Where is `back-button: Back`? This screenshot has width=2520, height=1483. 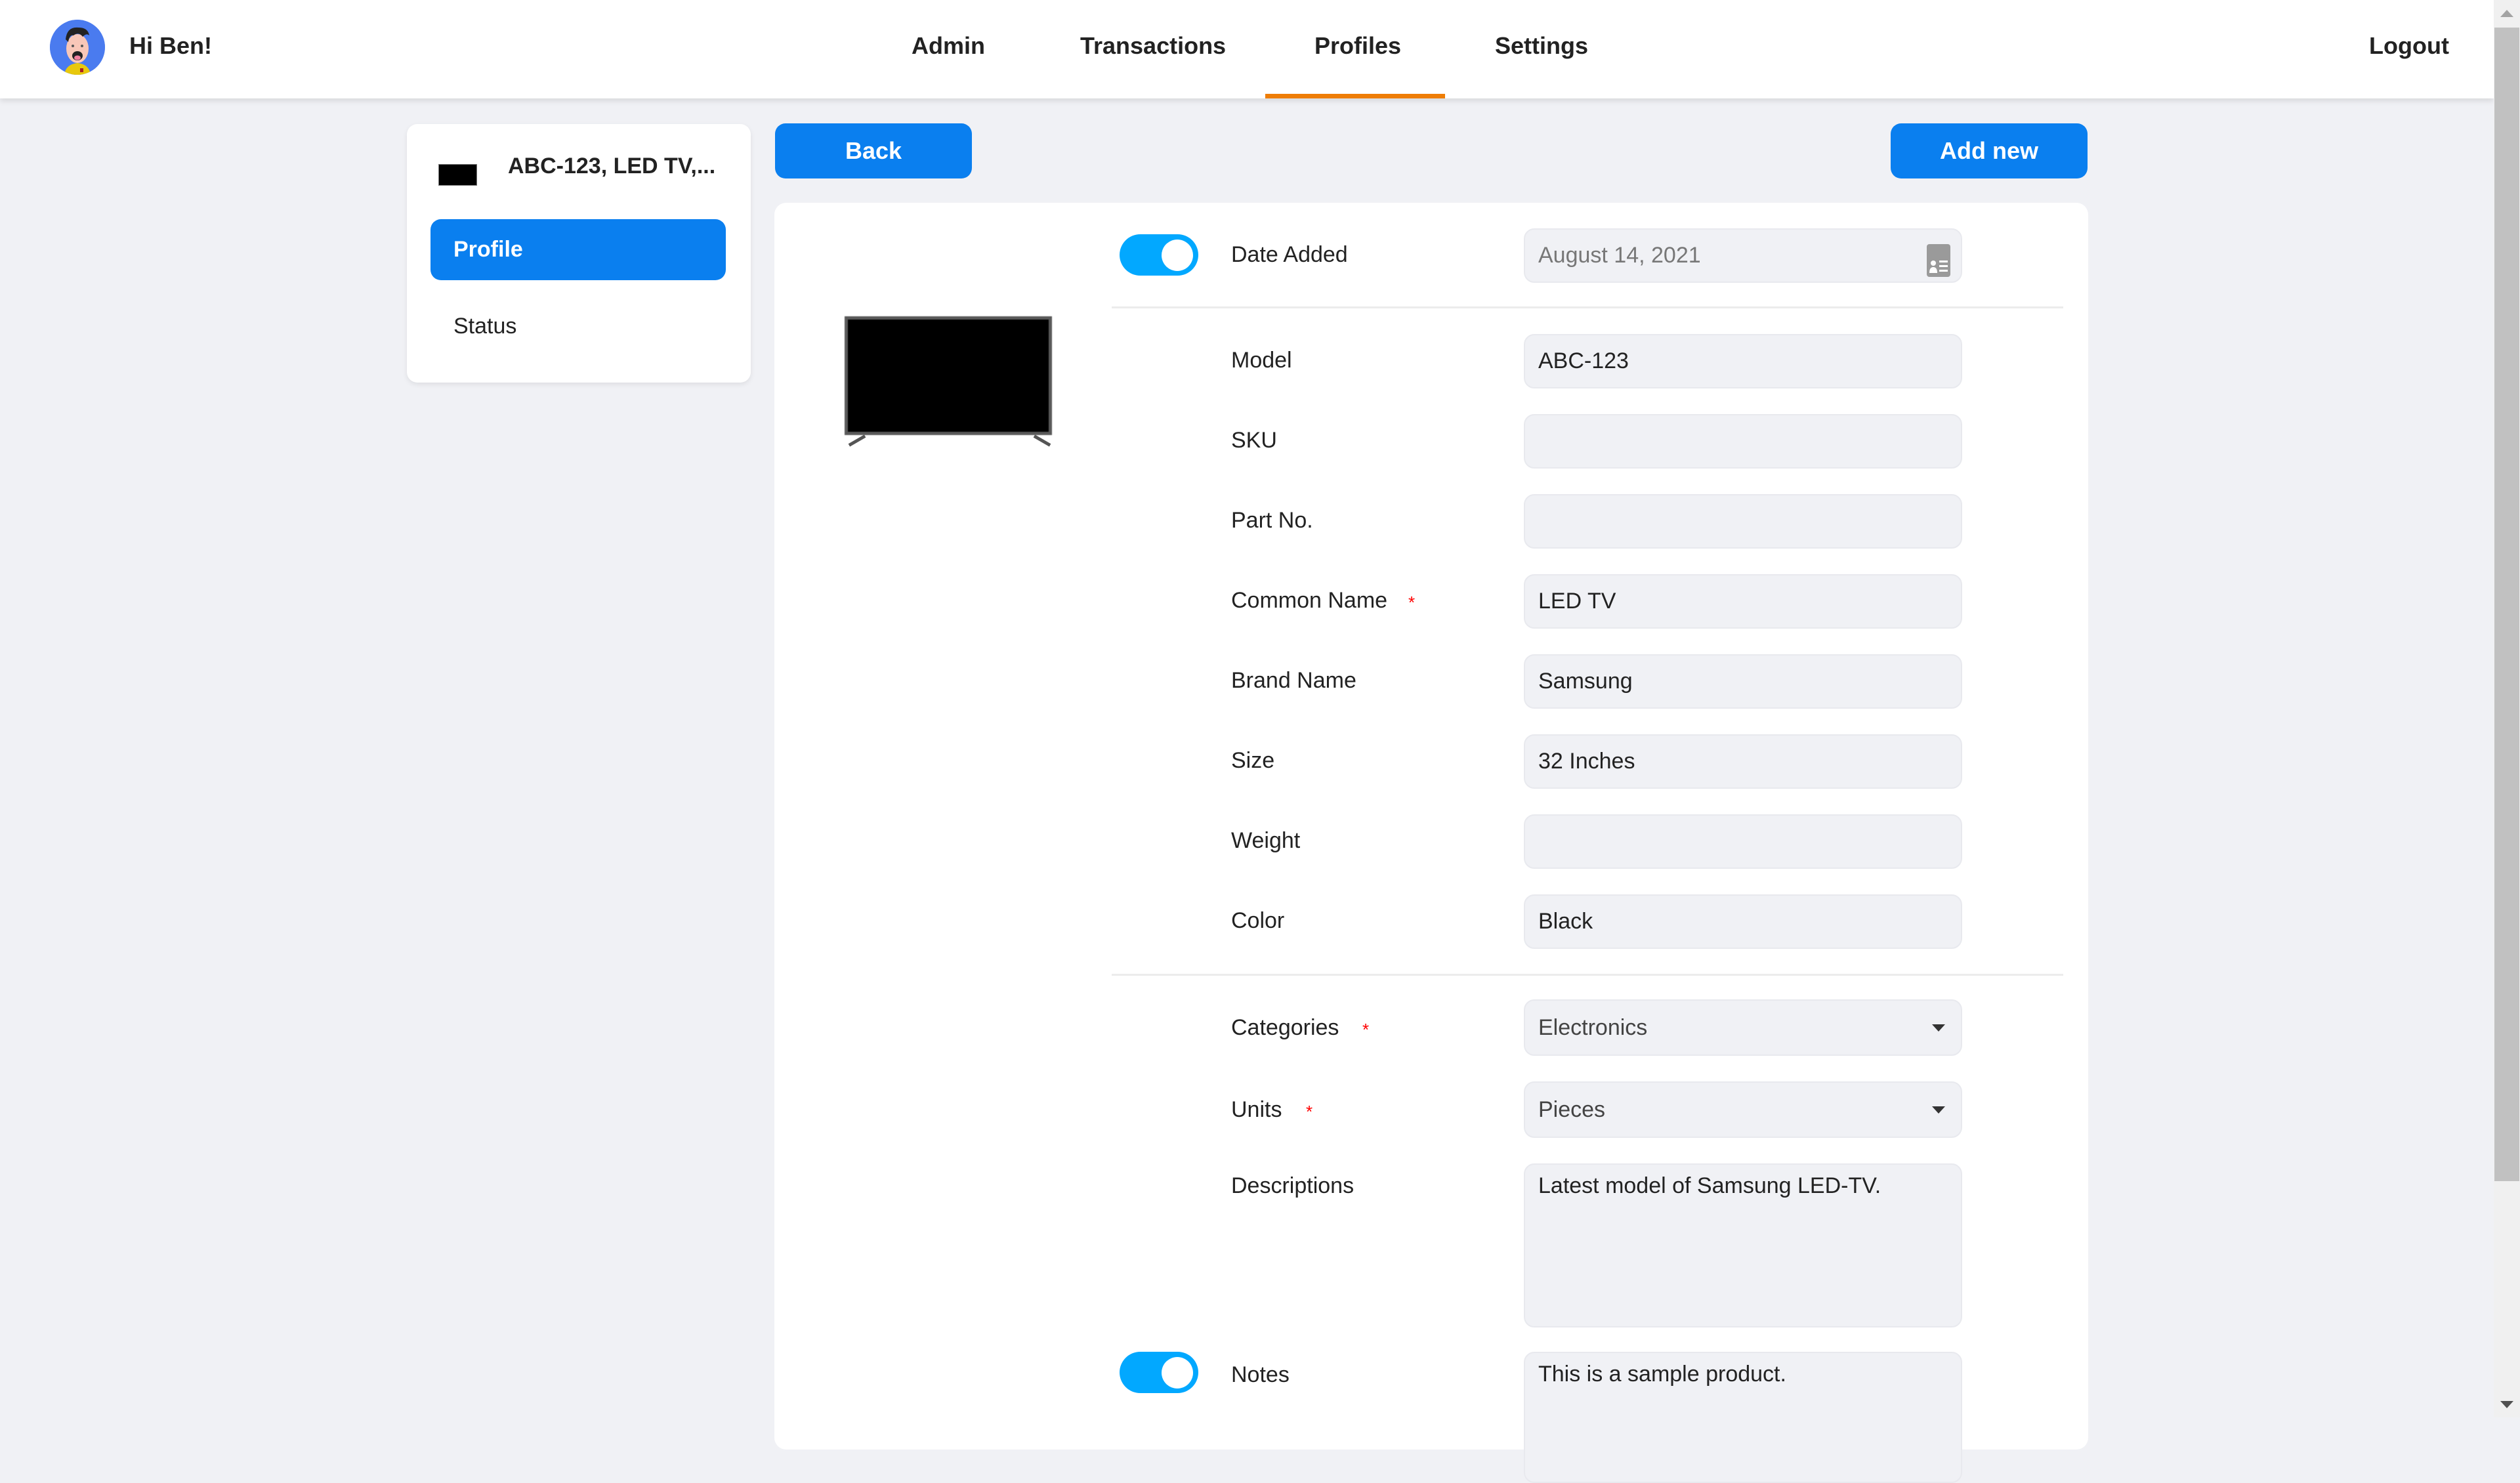
back-button: Back is located at coordinates (873, 150).